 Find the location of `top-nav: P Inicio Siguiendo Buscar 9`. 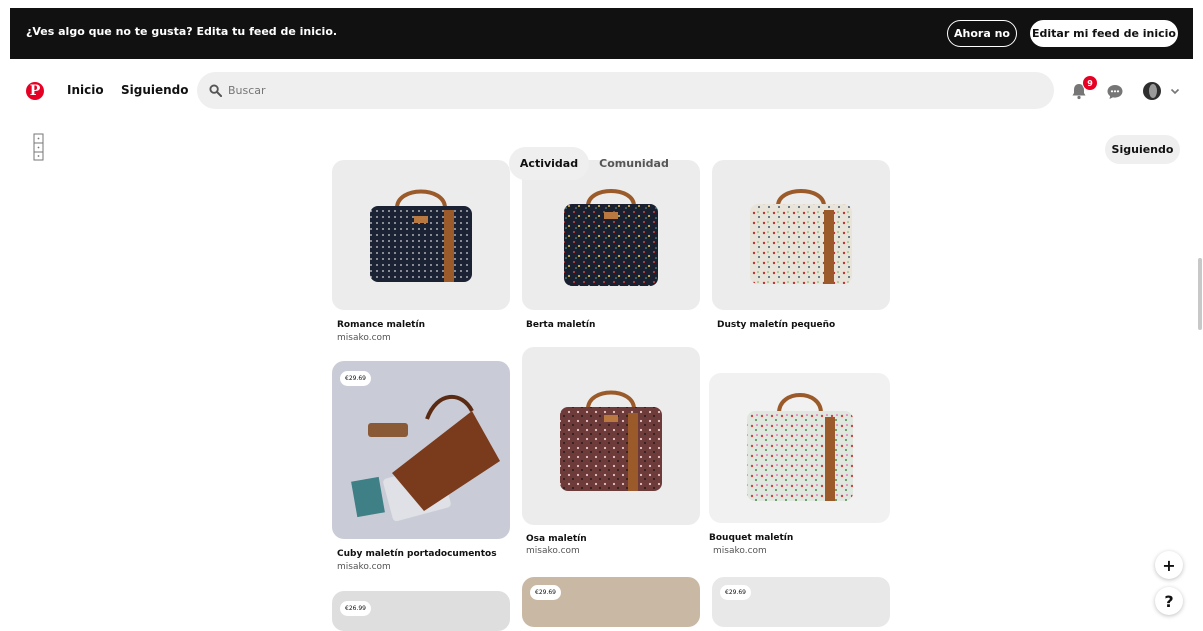

top-nav: P Inicio Siguiendo Buscar 9 is located at coordinates (601, 91).